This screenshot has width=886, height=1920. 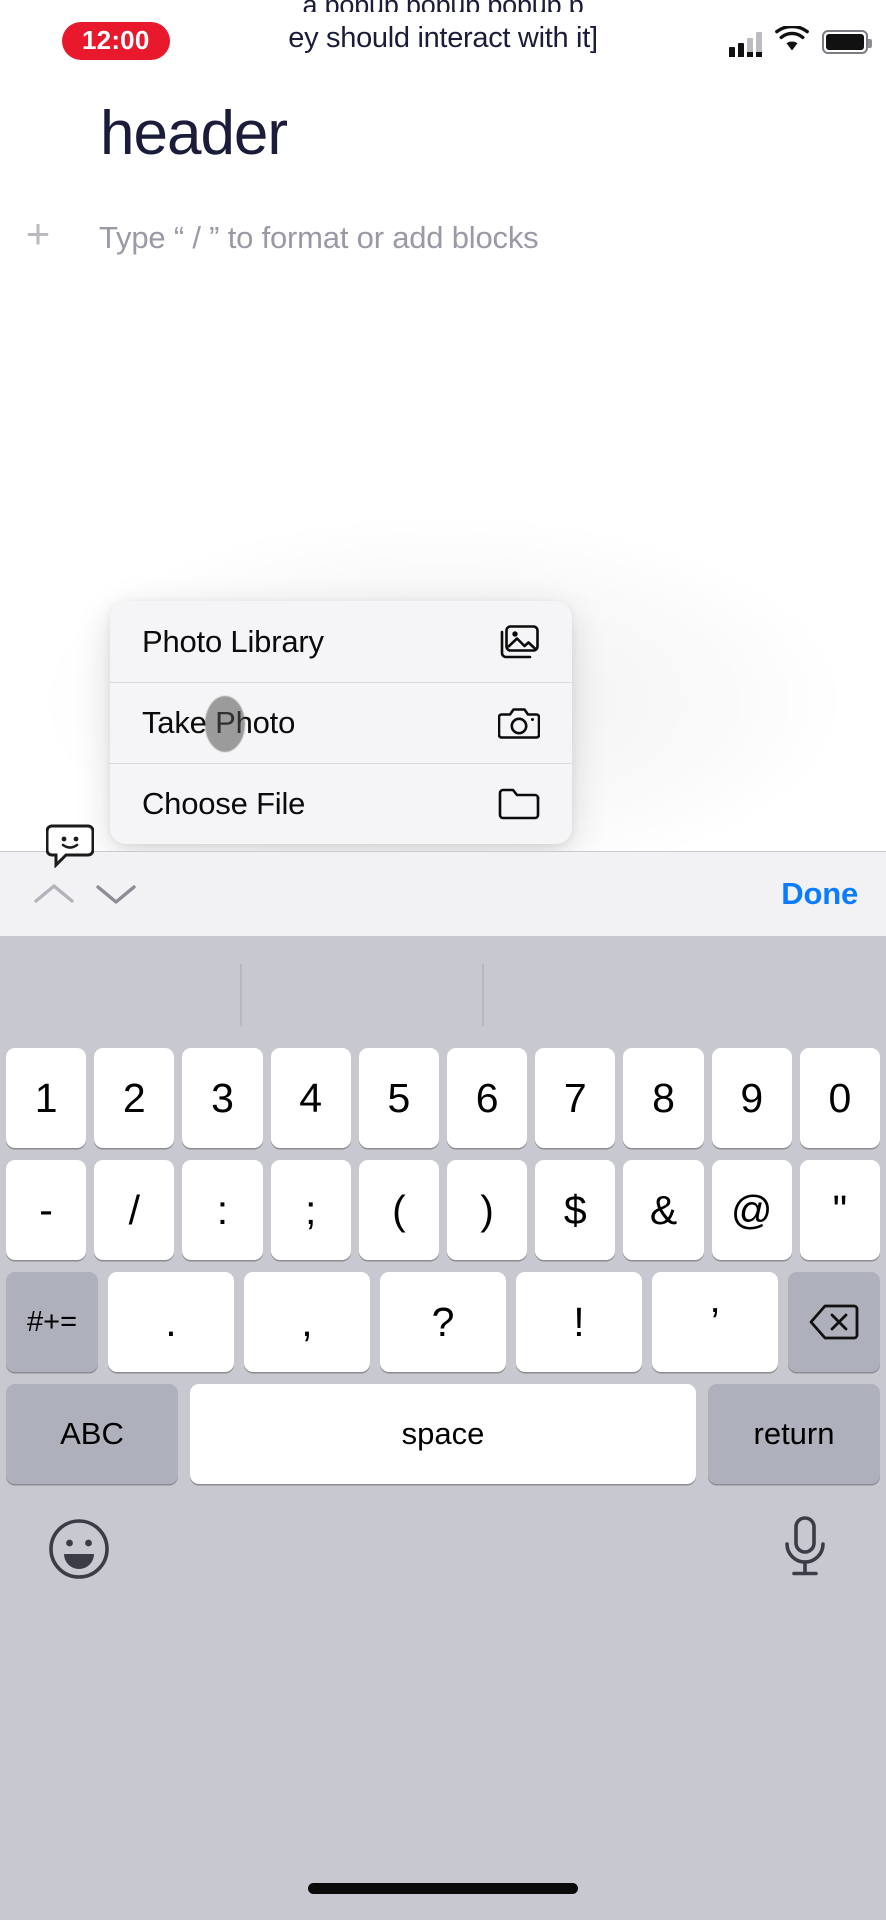 What do you see at coordinates (46, 1098) in the screenshot?
I see `key-1: 1` at bounding box center [46, 1098].